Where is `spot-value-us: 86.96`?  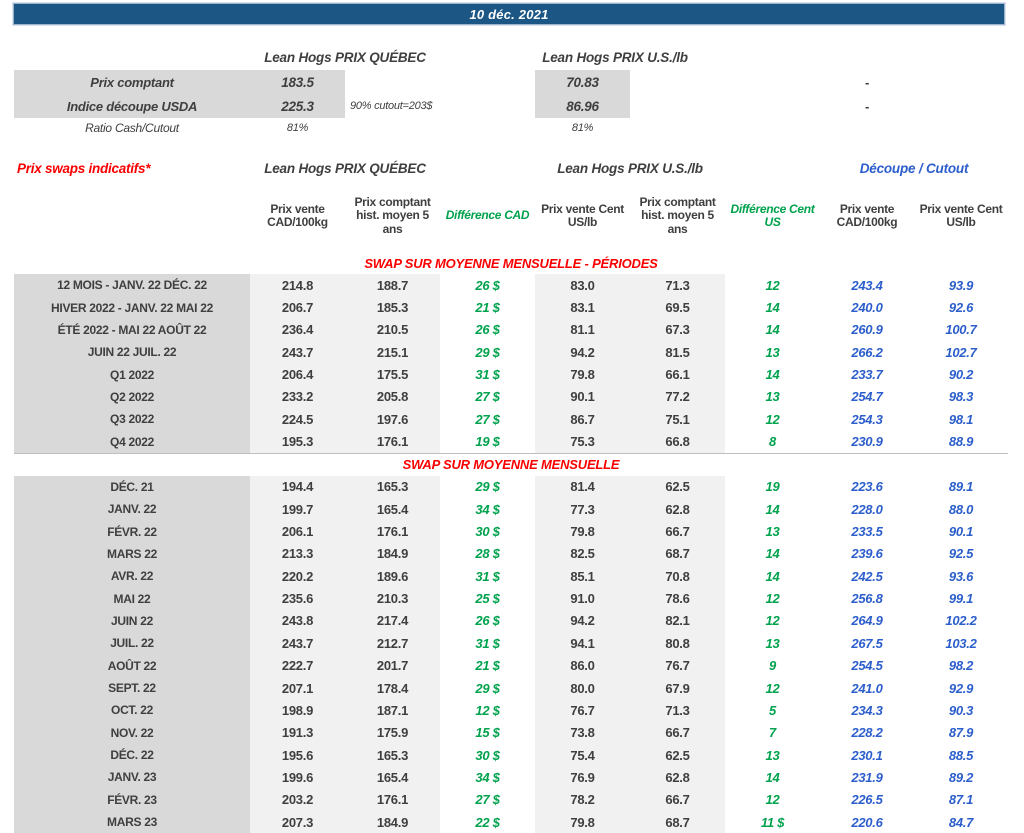
spot-value-us: 86.96 is located at coordinates (582, 106).